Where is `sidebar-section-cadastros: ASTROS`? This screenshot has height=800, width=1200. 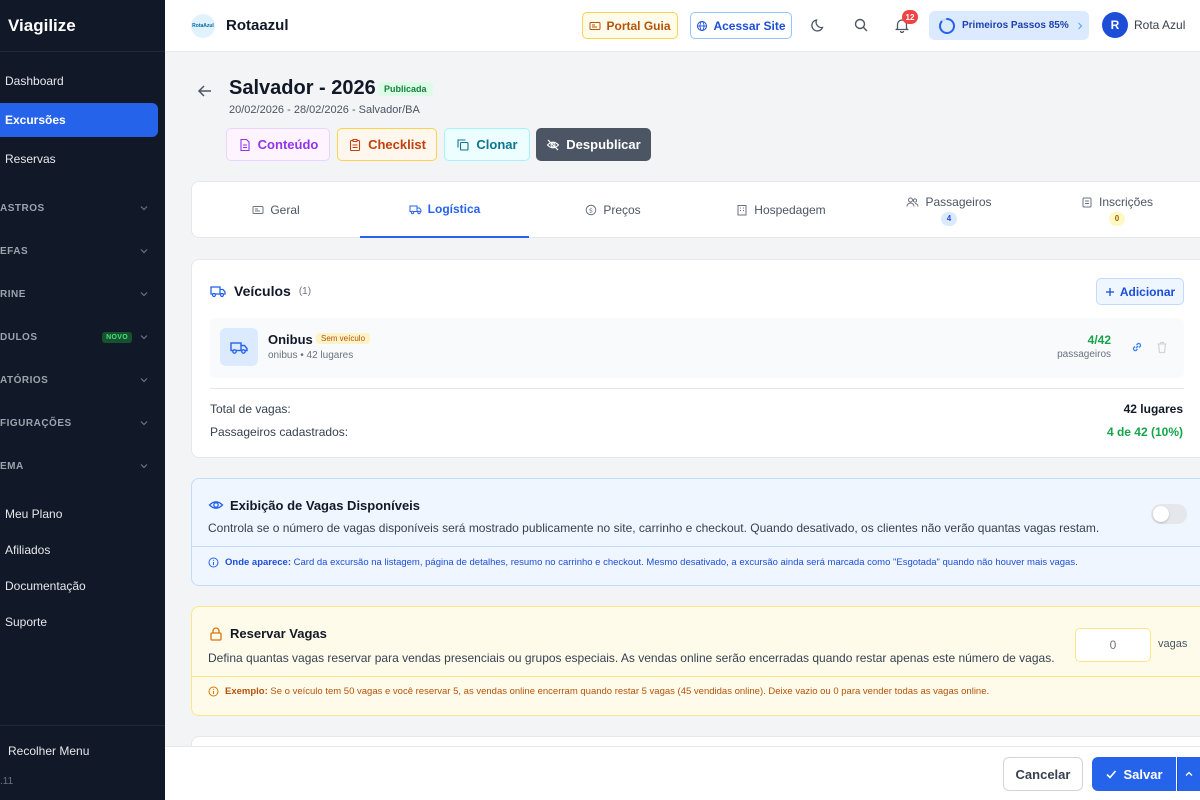
sidebar-section-cadastros: ASTROS is located at coordinates (75, 208).